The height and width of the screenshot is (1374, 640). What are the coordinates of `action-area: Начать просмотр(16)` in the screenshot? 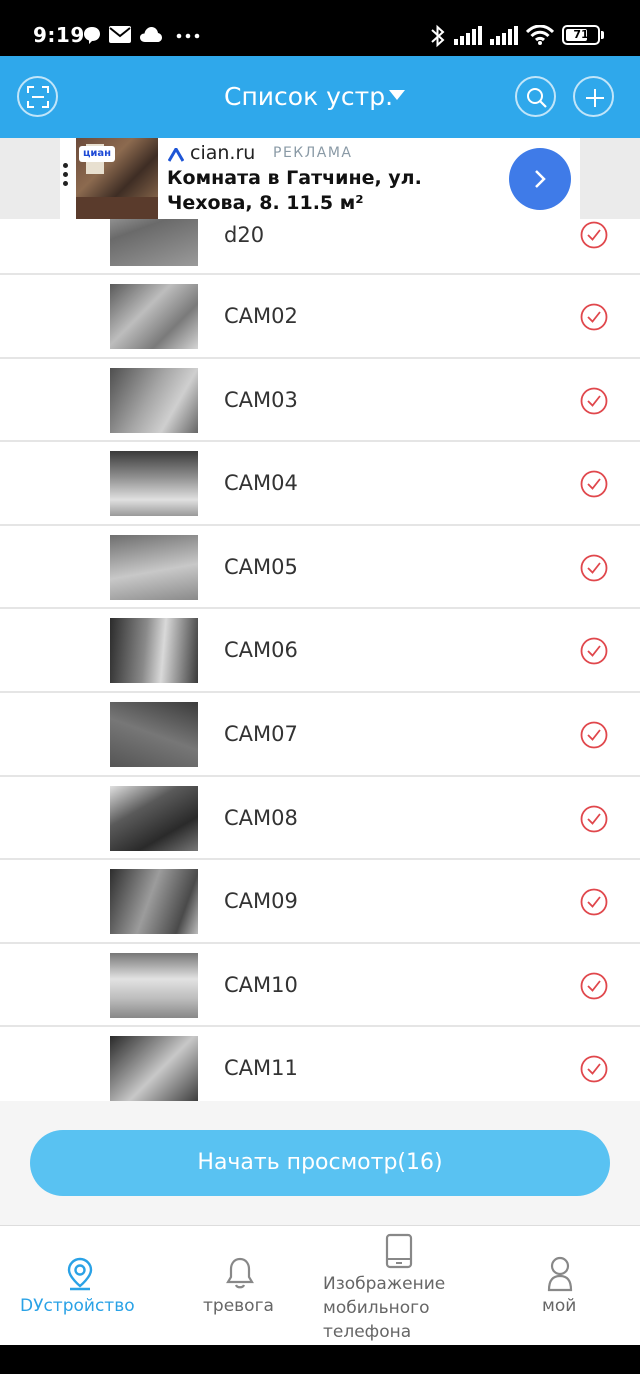 It's located at (320, 1163).